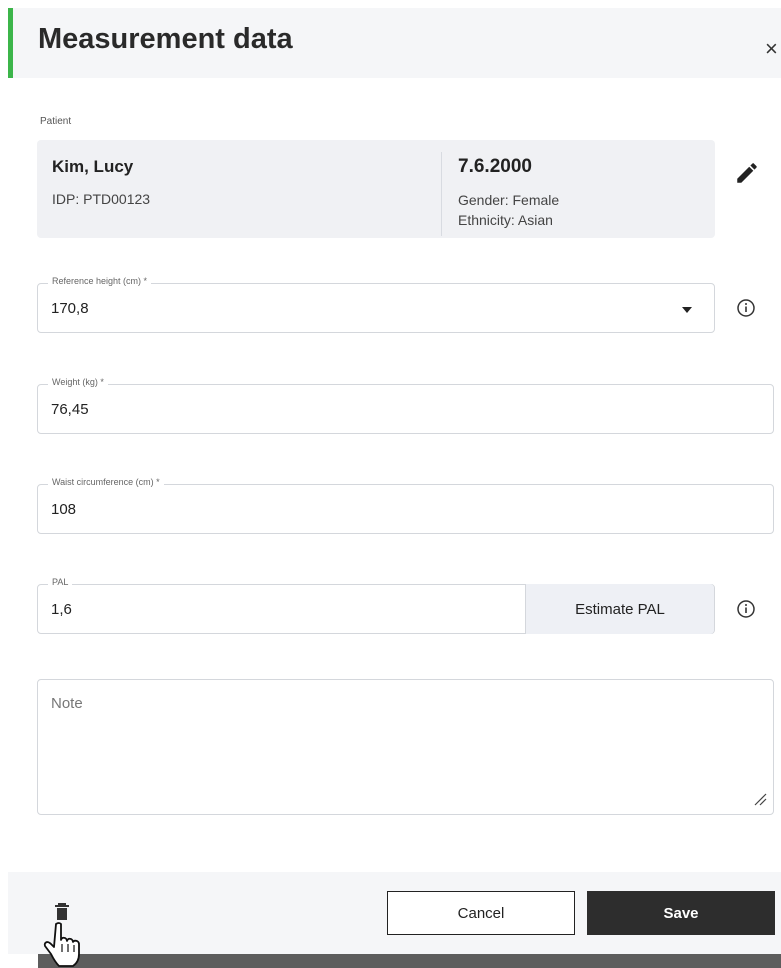 The width and height of the screenshot is (781, 968). Describe the element at coordinates (441, 194) in the screenshot. I see `patient-card-divider` at that location.